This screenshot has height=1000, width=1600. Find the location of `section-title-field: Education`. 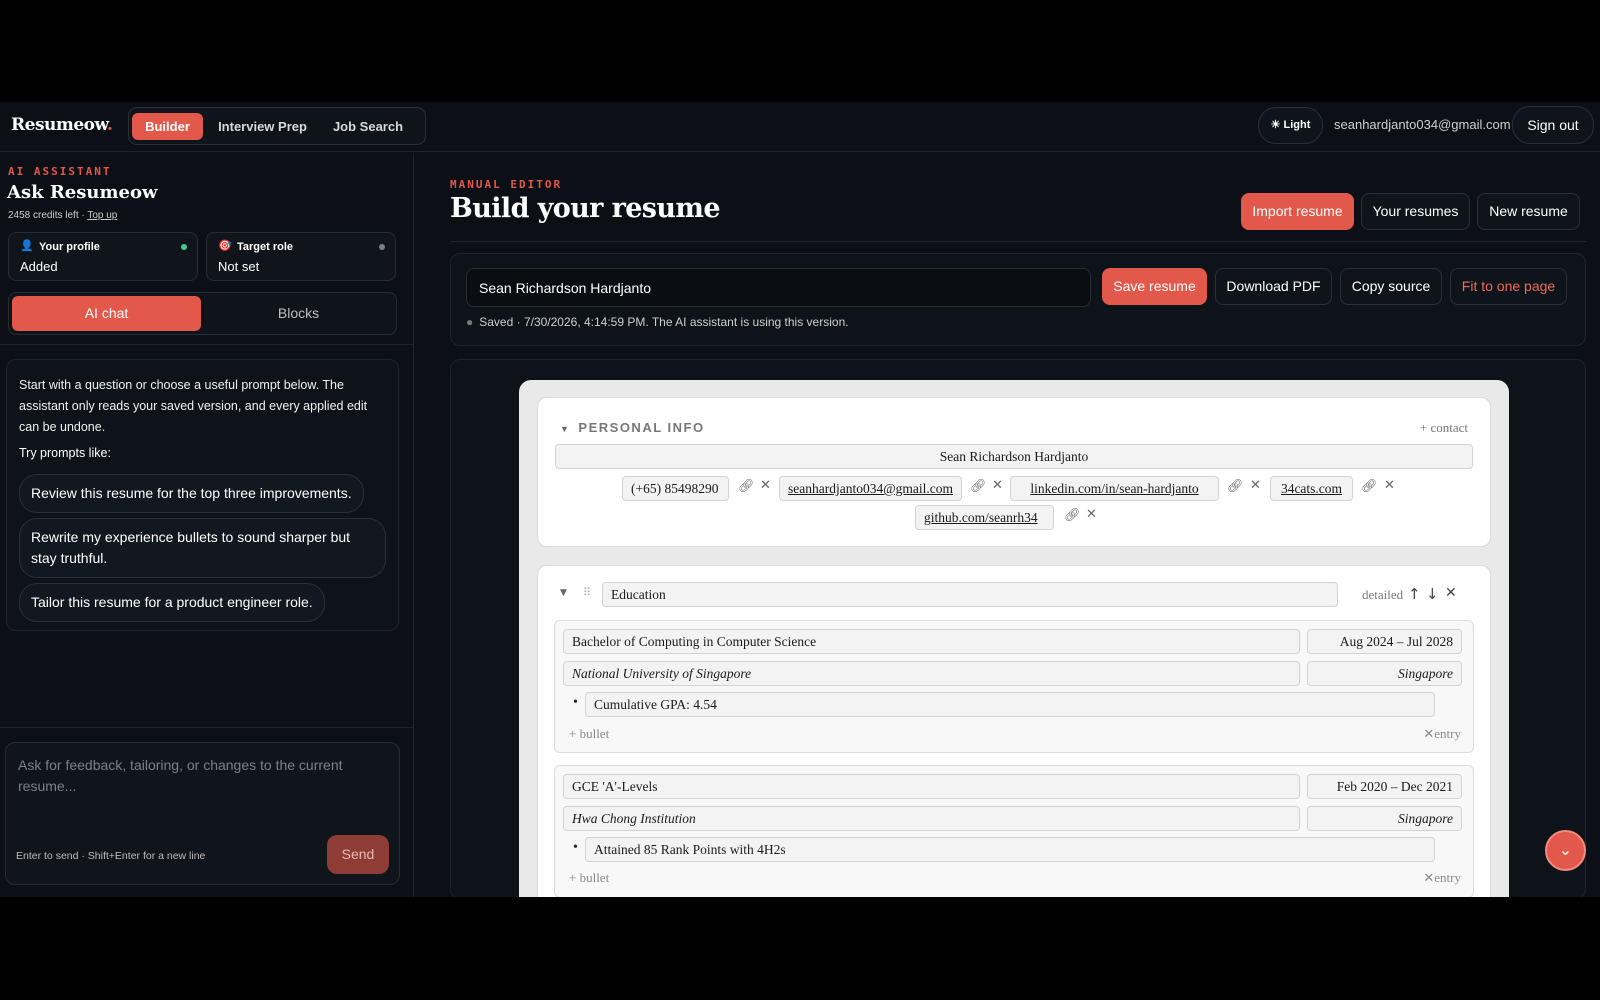

section-title-field: Education is located at coordinates (970, 594).